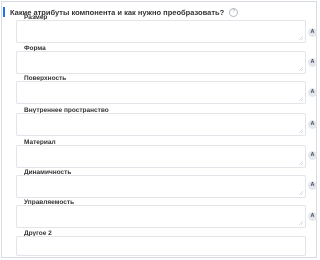  I want to click on field-input-surface, so click(161, 92).